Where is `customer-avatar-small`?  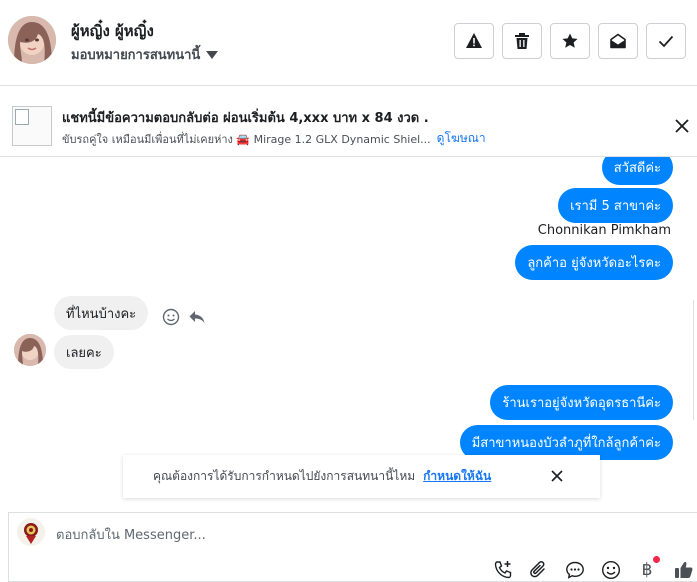 customer-avatar-small is located at coordinates (30, 350).